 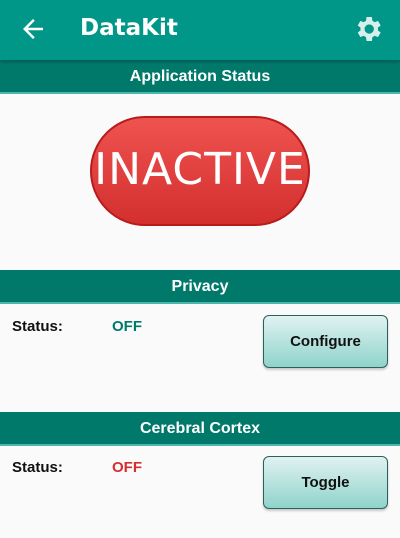 What do you see at coordinates (200, 287) in the screenshot?
I see `privacy-header: Privacy` at bounding box center [200, 287].